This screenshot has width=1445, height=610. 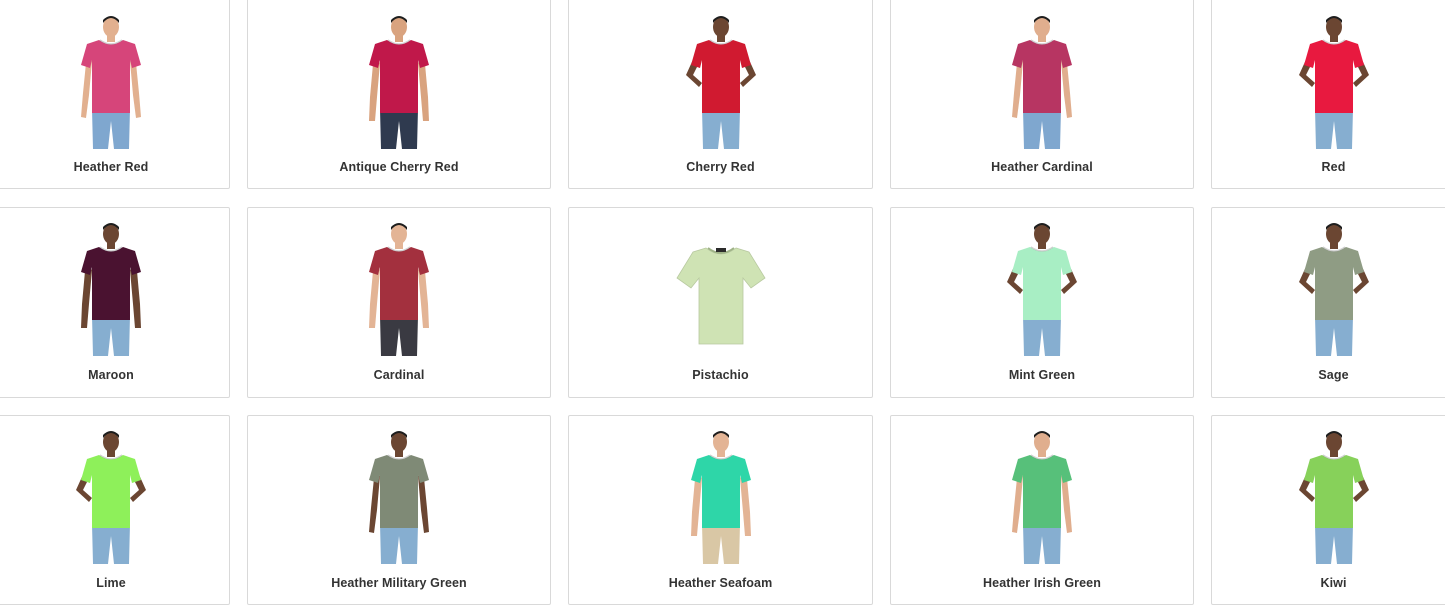 I want to click on color-swatch-card: Mint Green, so click(x=1042, y=302).